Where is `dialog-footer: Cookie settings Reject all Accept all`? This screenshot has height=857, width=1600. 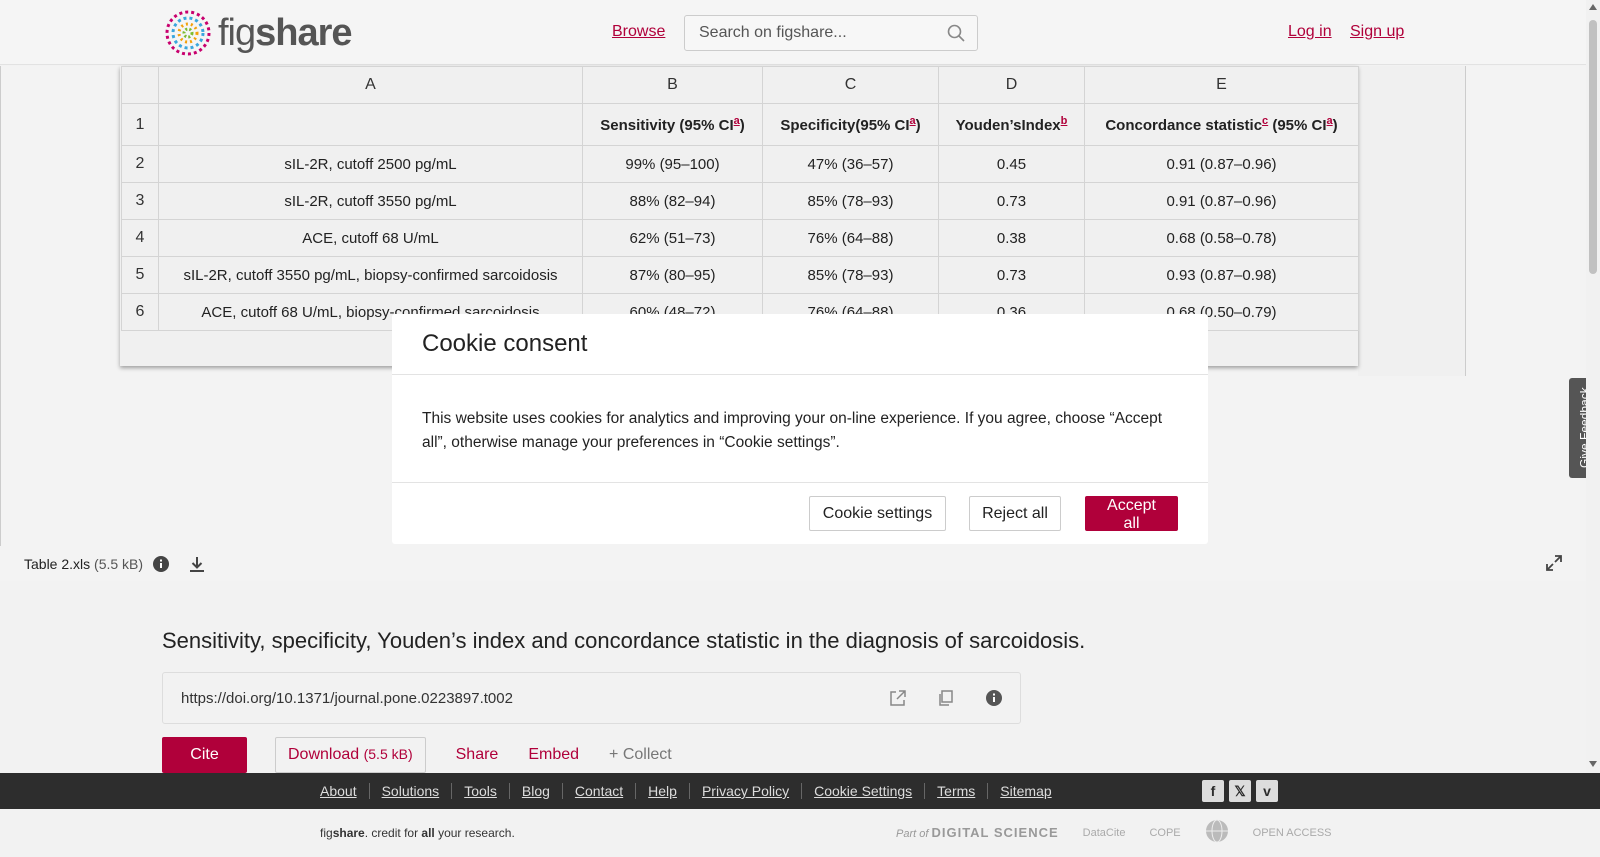 dialog-footer: Cookie settings Reject all Accept all is located at coordinates (800, 513).